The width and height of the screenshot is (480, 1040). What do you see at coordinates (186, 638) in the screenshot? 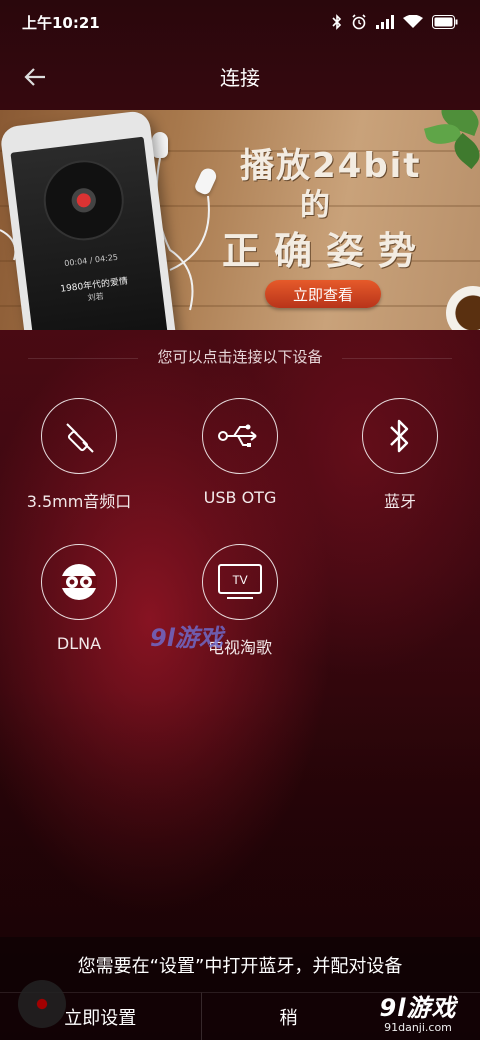
I see `watermark-center: 9l游戏` at bounding box center [186, 638].